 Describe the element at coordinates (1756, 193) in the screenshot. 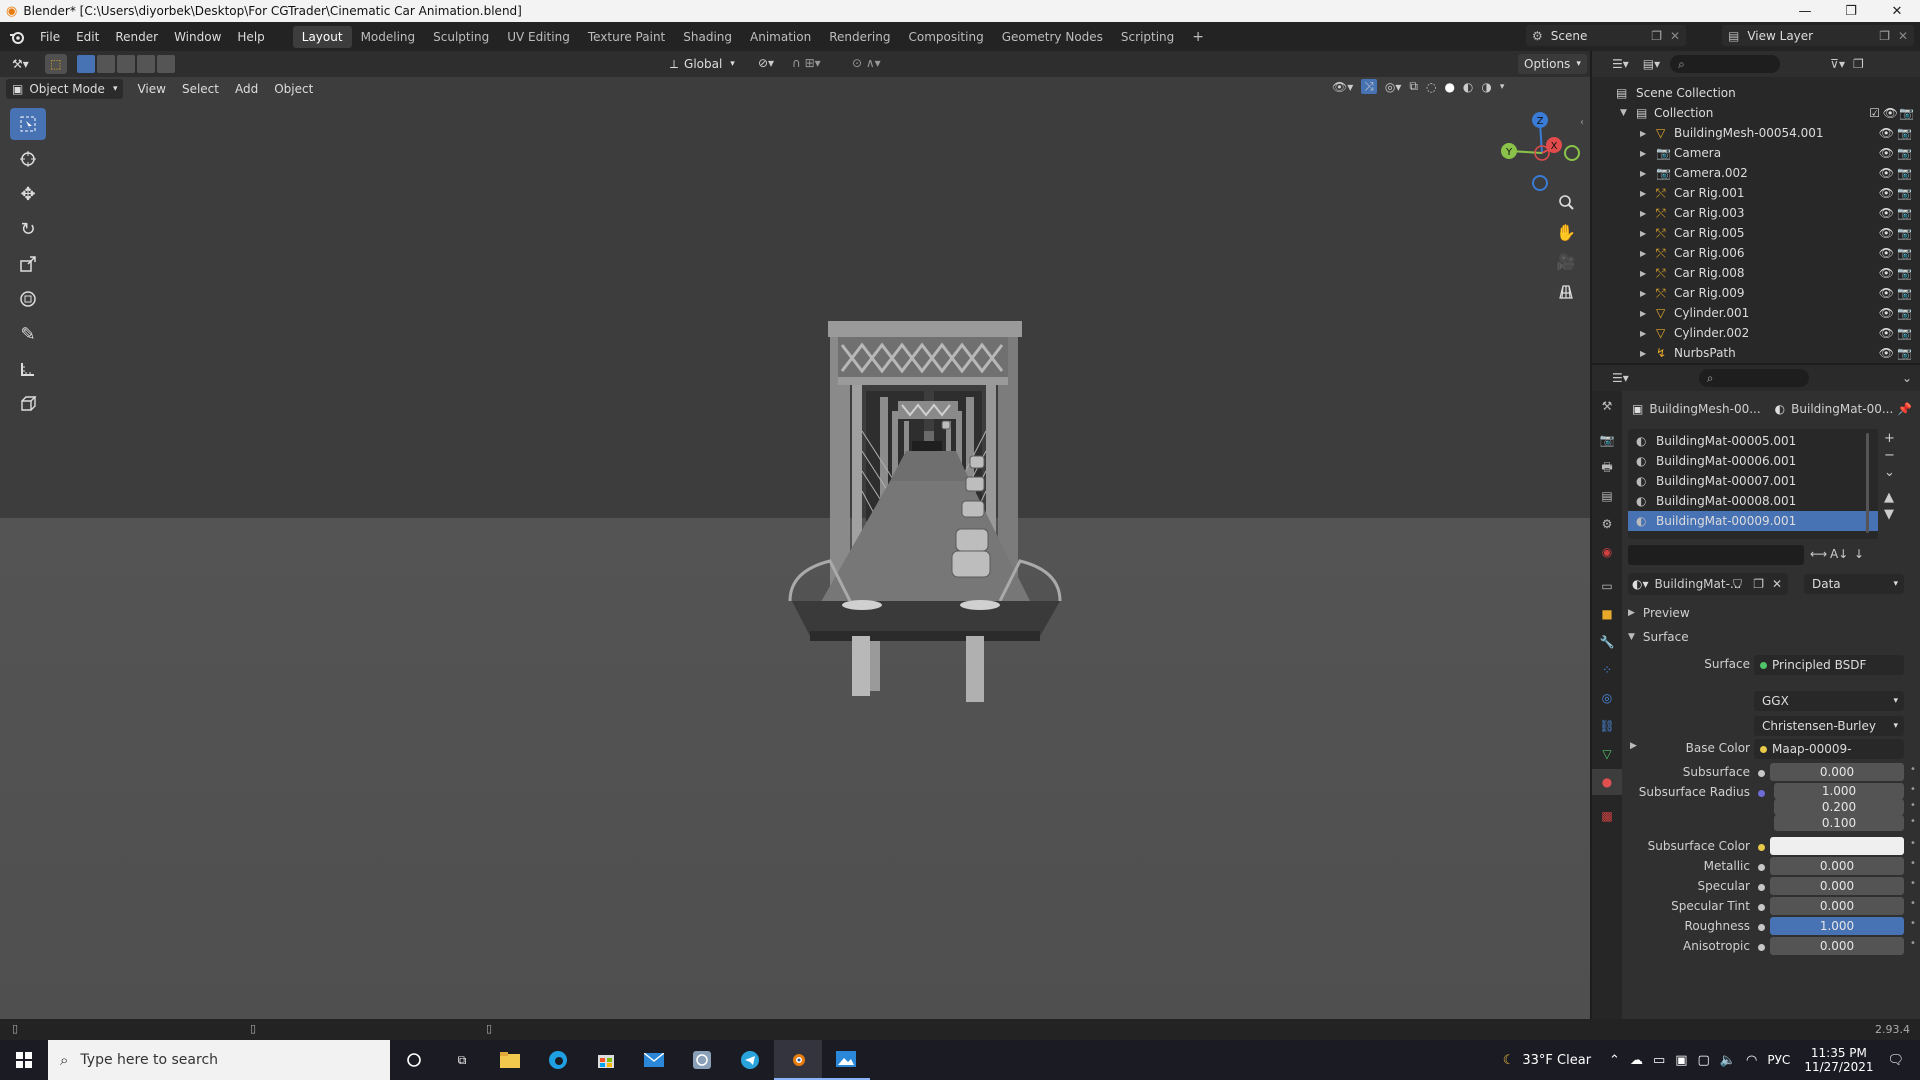

I see `outliner-item: ▶ ⤲ Car Rig.001 👁 📷` at that location.